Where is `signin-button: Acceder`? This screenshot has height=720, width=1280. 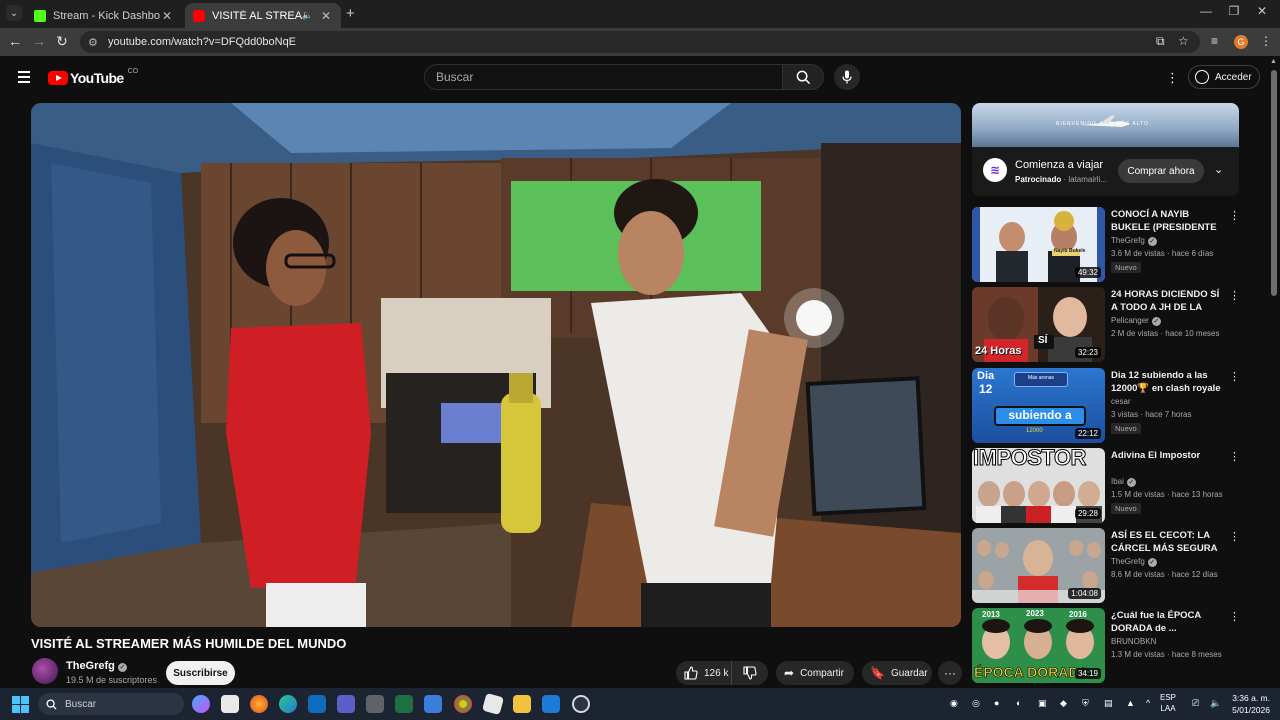
signin-button: Acceder is located at coordinates (1224, 77).